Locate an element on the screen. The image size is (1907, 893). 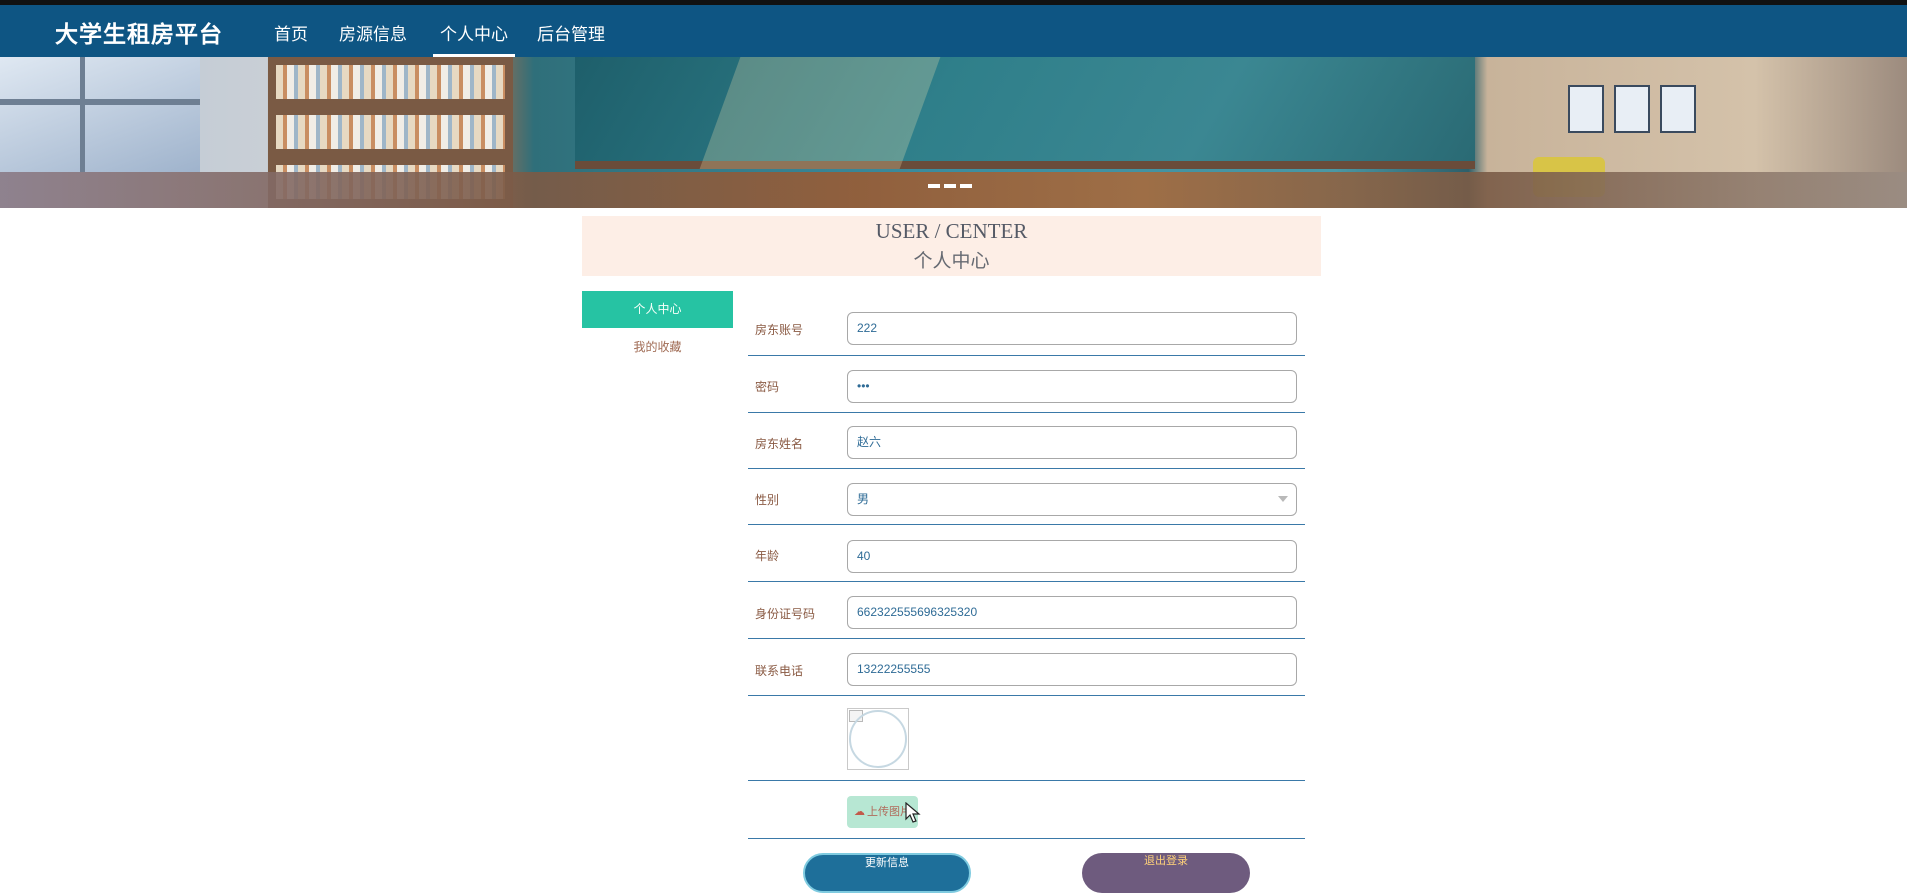
field-label: 房东账号 is located at coordinates (779, 330).